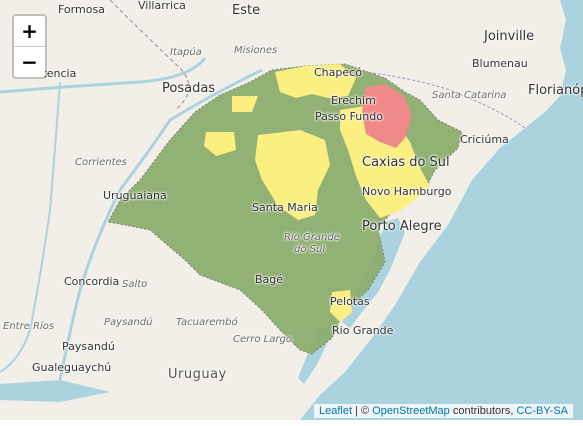 This screenshot has width=583, height=426. I want to click on river-plata, so click(55, 391).